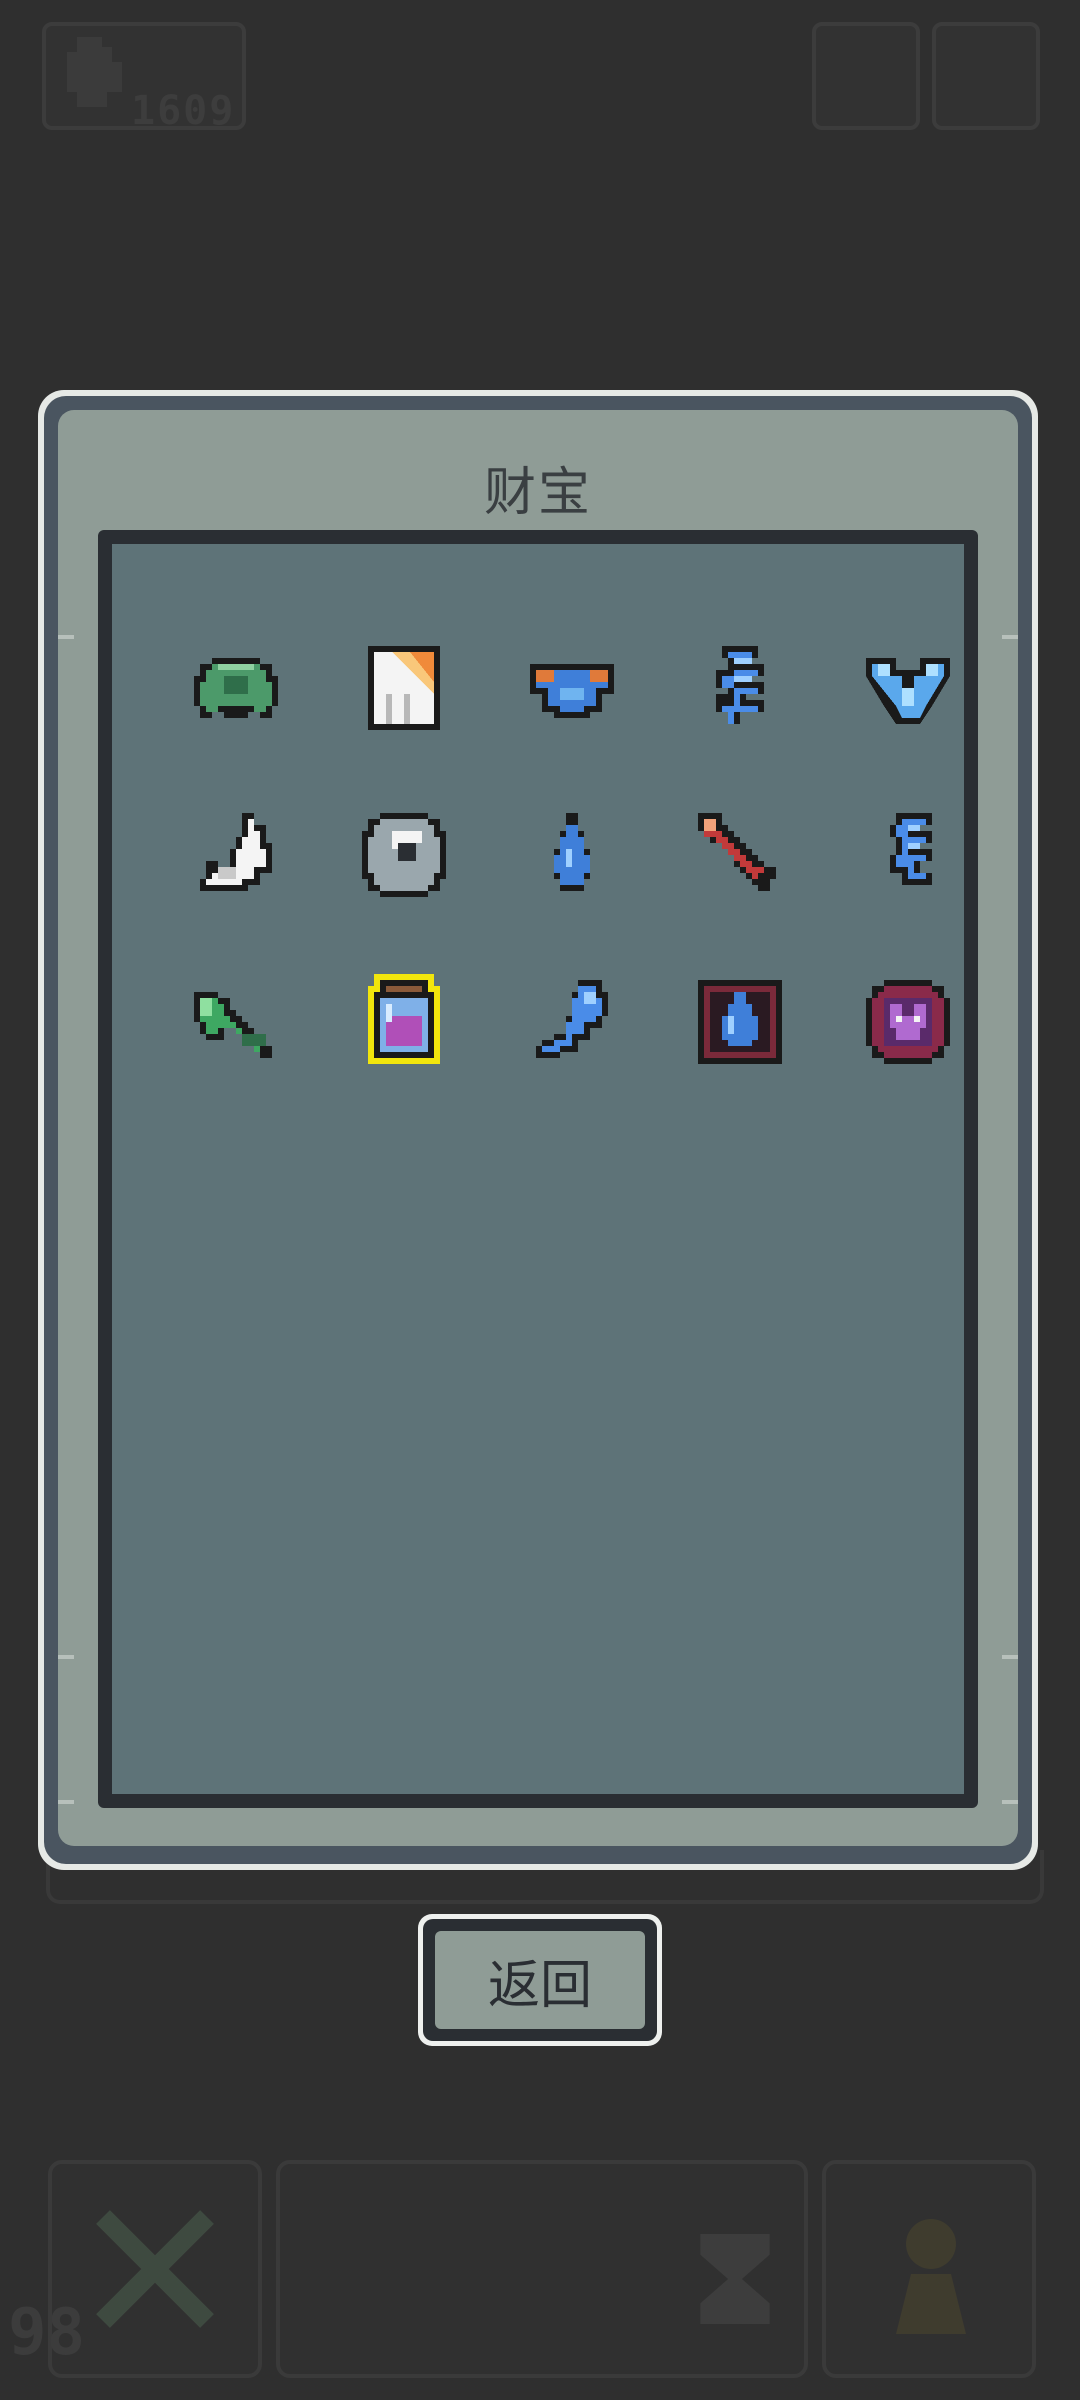 This screenshot has height=2400, width=1080. Describe the element at coordinates (537, 493) in the screenshot. I see `panel-title: 财宝` at that location.